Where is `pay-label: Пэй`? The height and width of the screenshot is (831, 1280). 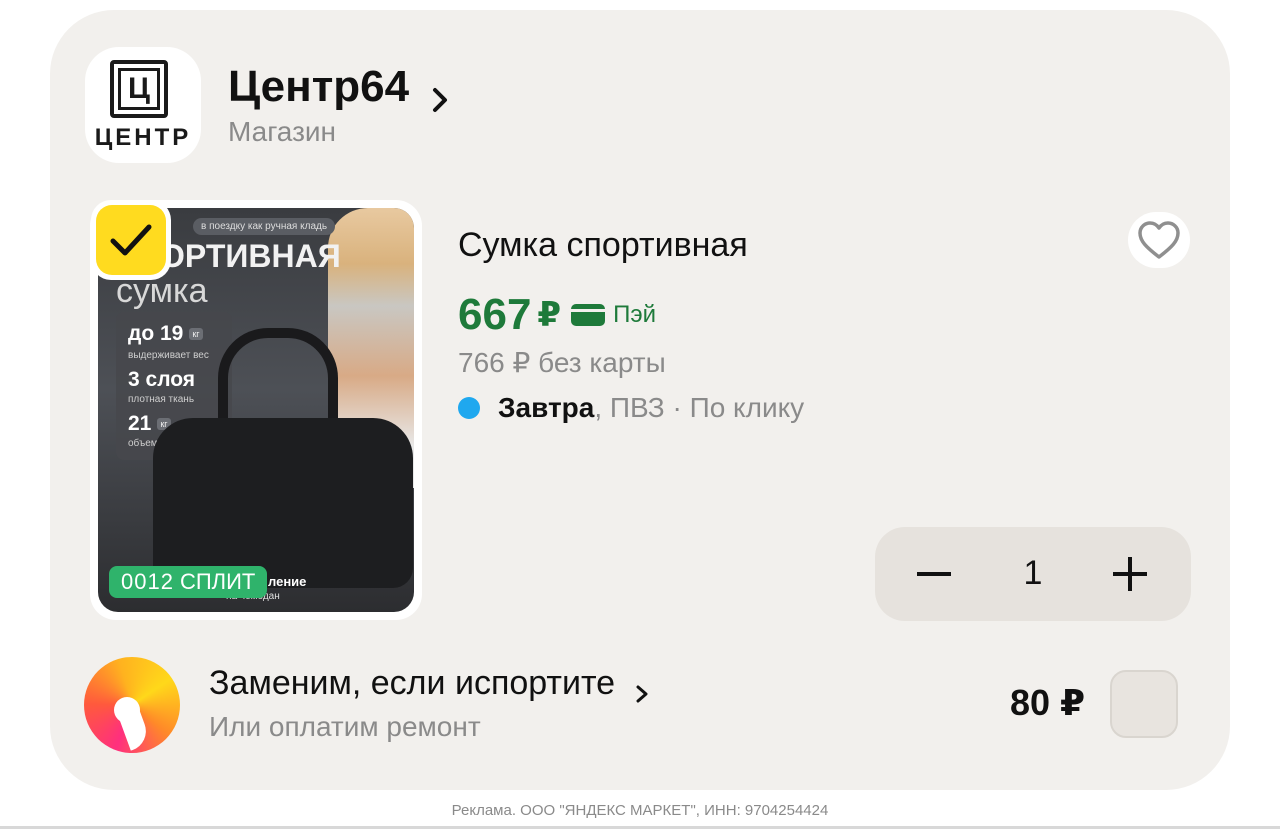
pay-label: Пэй is located at coordinates (634, 314).